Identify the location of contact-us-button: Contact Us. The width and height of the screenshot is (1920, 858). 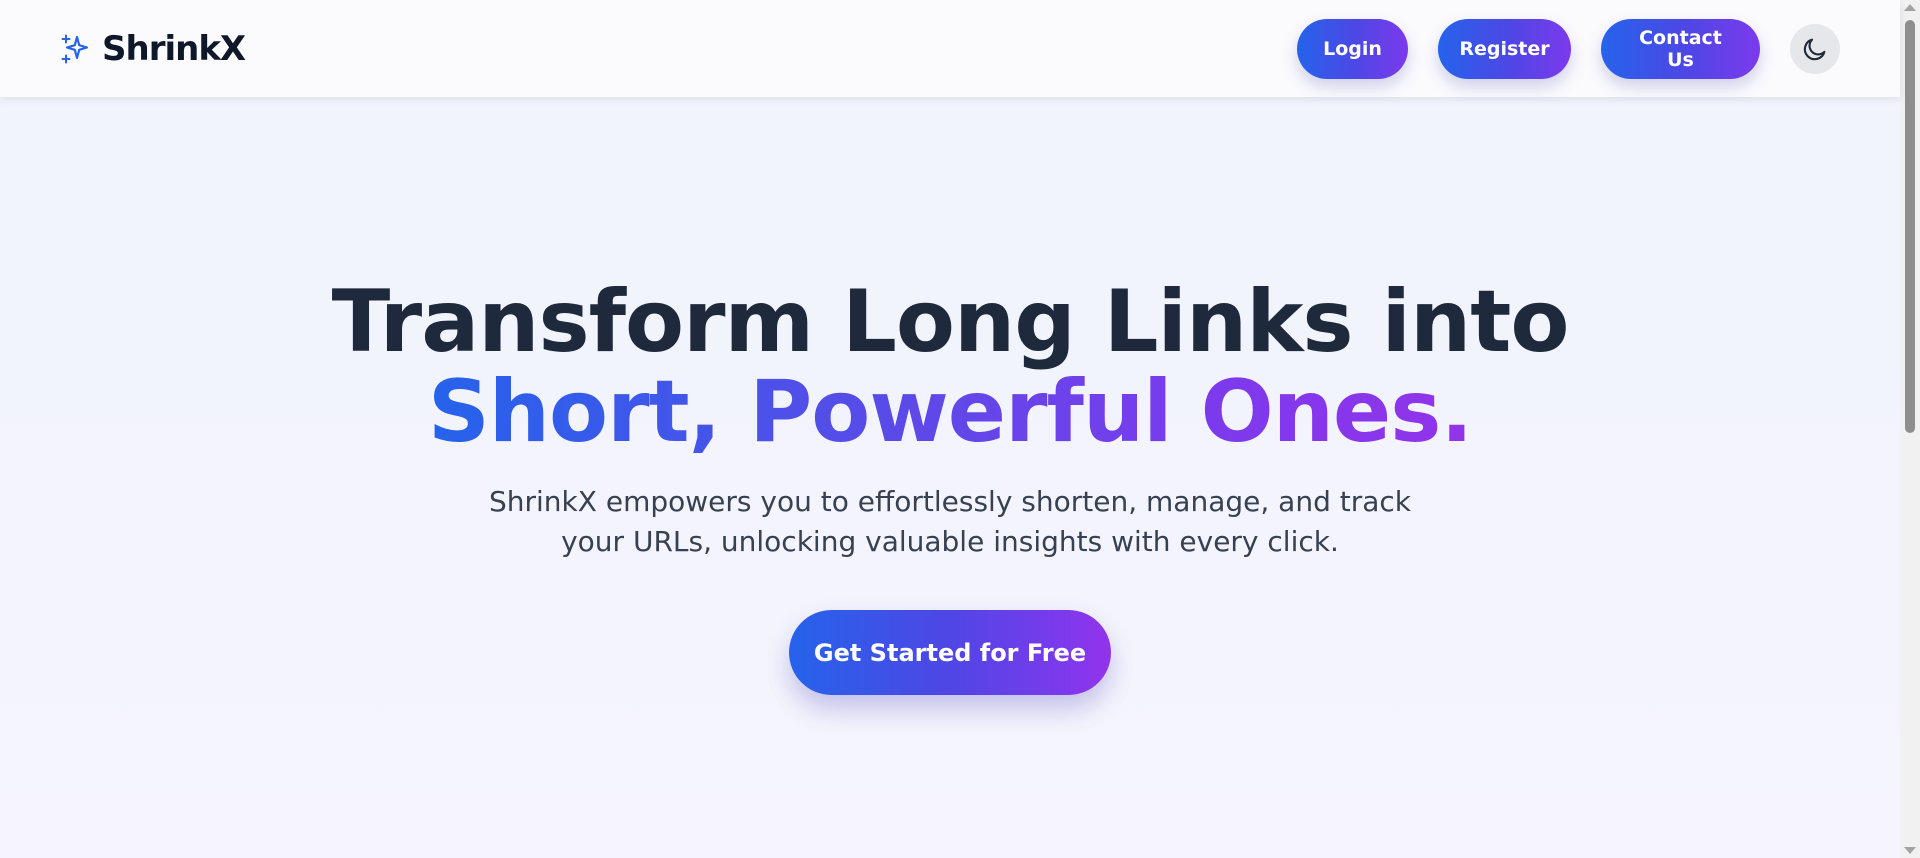
(1680, 48).